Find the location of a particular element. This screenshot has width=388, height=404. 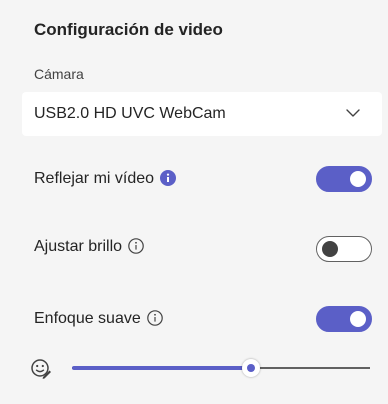

camera-label: Cámara is located at coordinates (59, 74).